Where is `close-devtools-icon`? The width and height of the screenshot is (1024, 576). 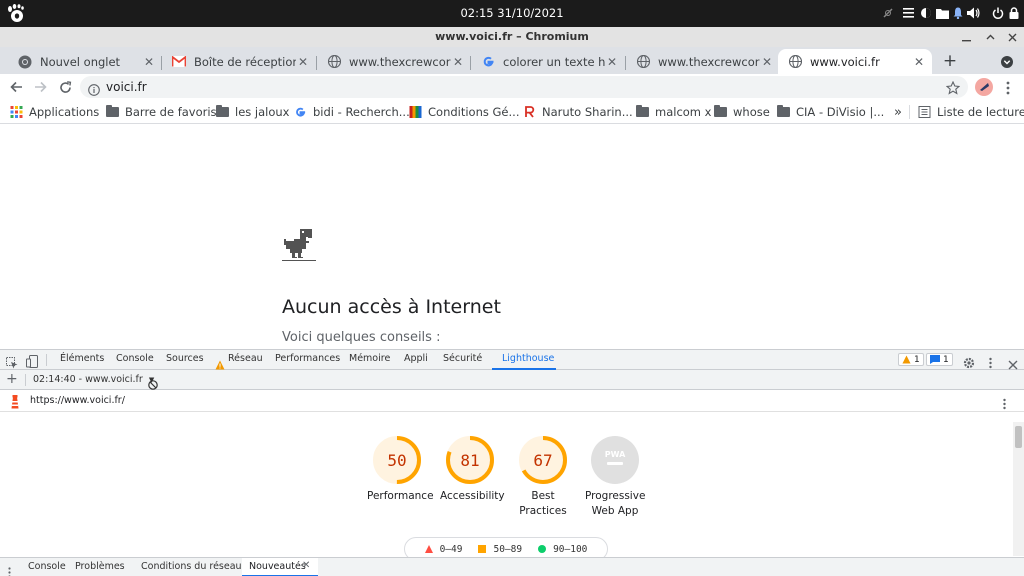
close-devtools-icon is located at coordinates (1013, 362).